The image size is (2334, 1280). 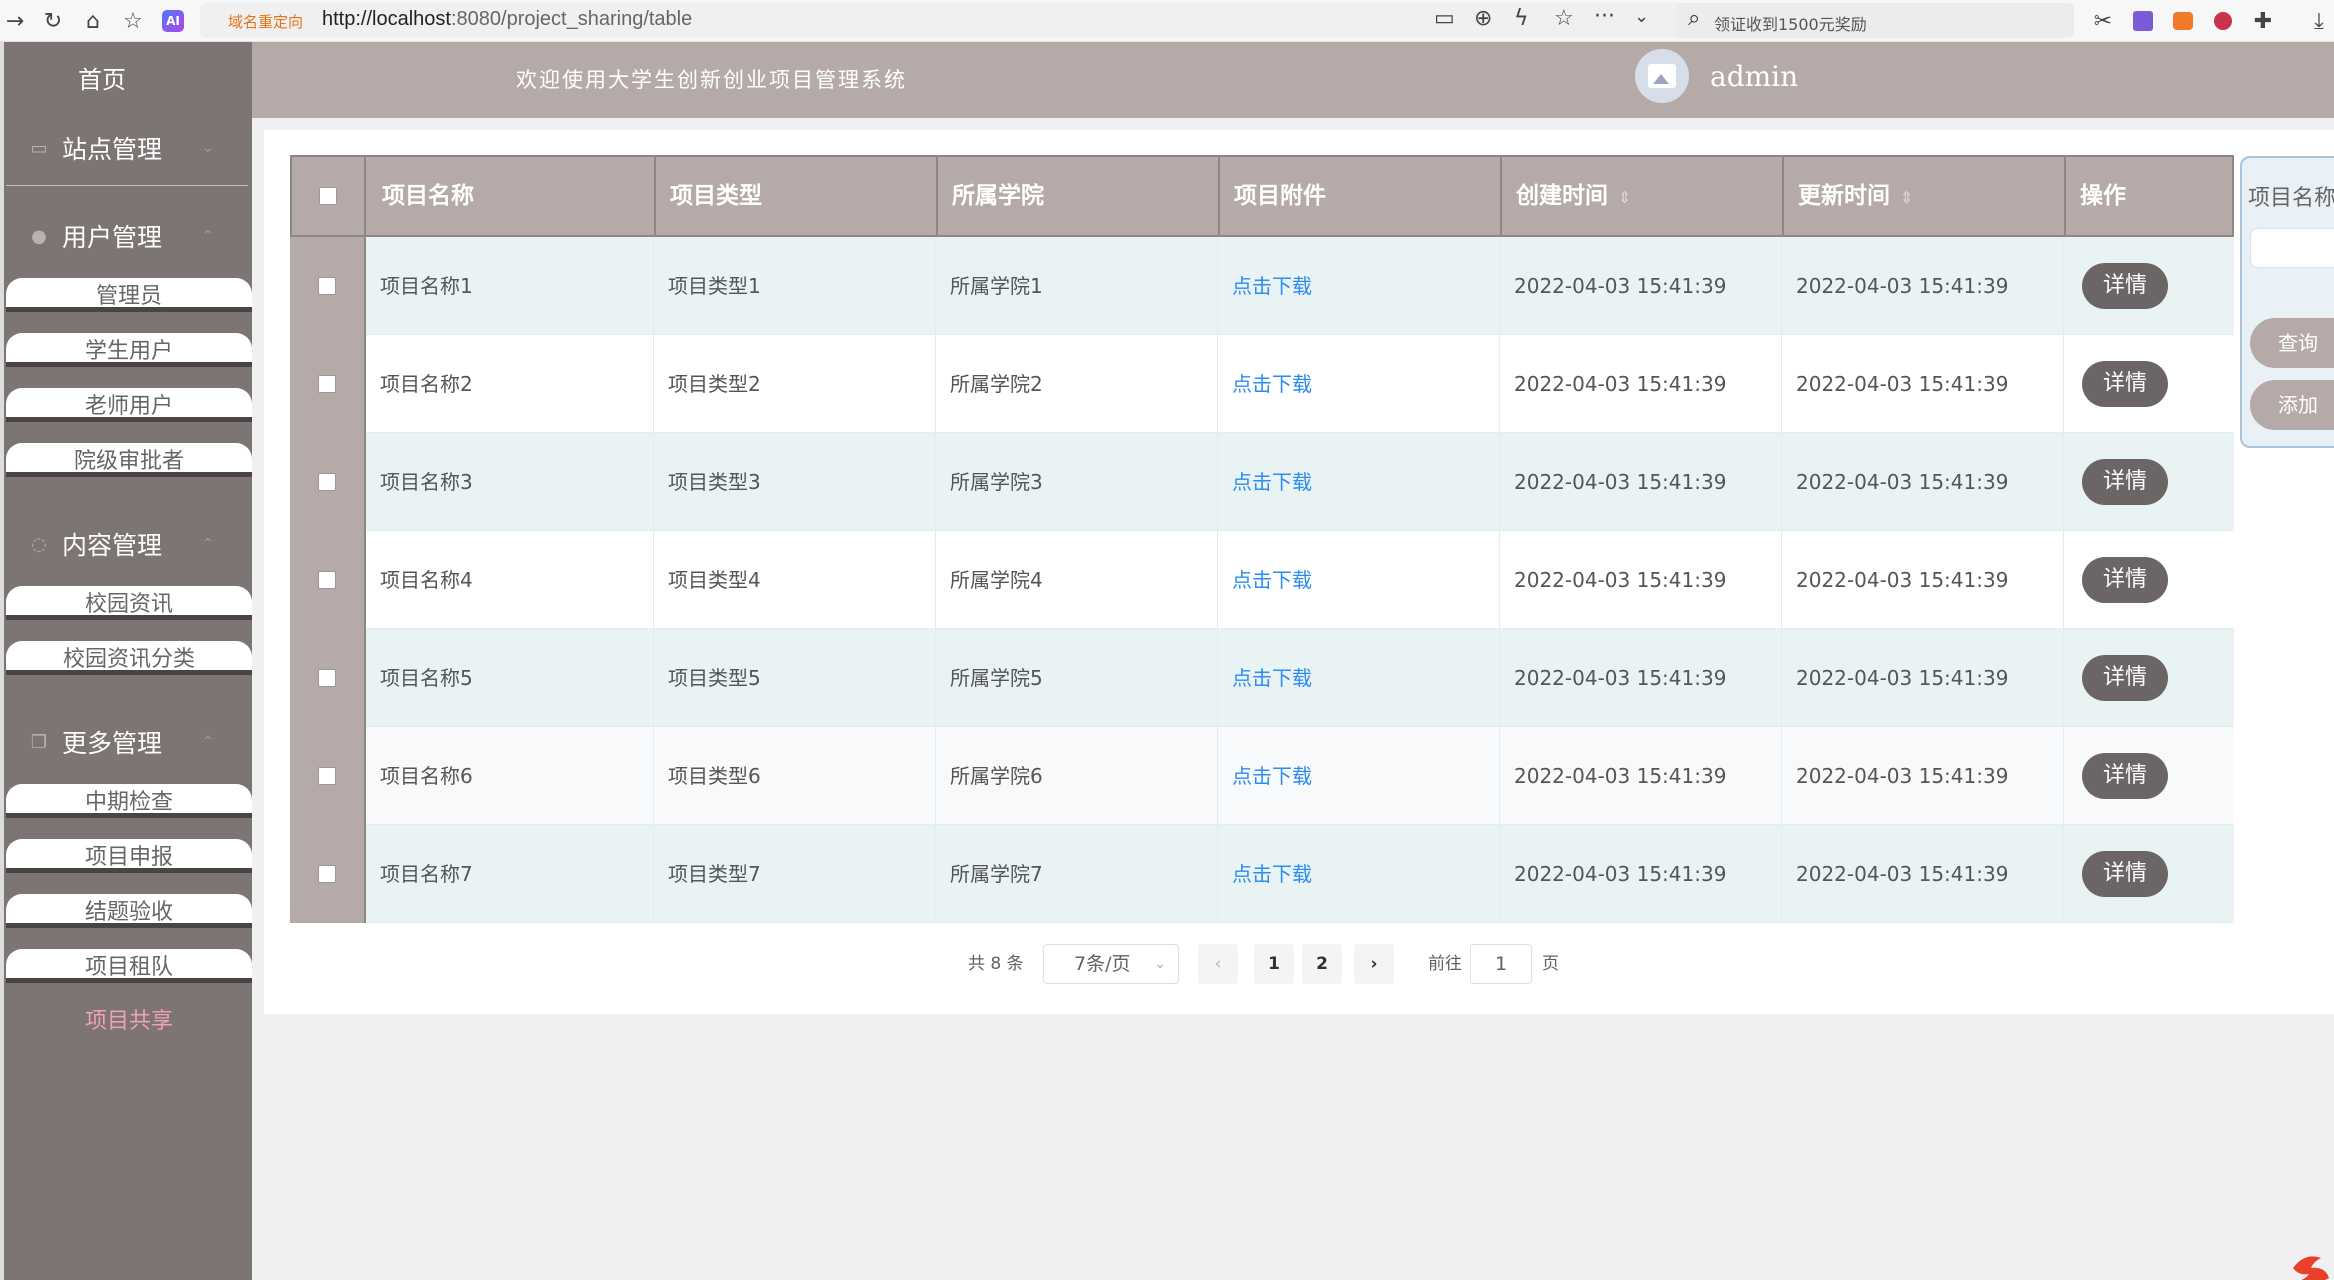 I want to click on username: admin, so click(x=1754, y=76).